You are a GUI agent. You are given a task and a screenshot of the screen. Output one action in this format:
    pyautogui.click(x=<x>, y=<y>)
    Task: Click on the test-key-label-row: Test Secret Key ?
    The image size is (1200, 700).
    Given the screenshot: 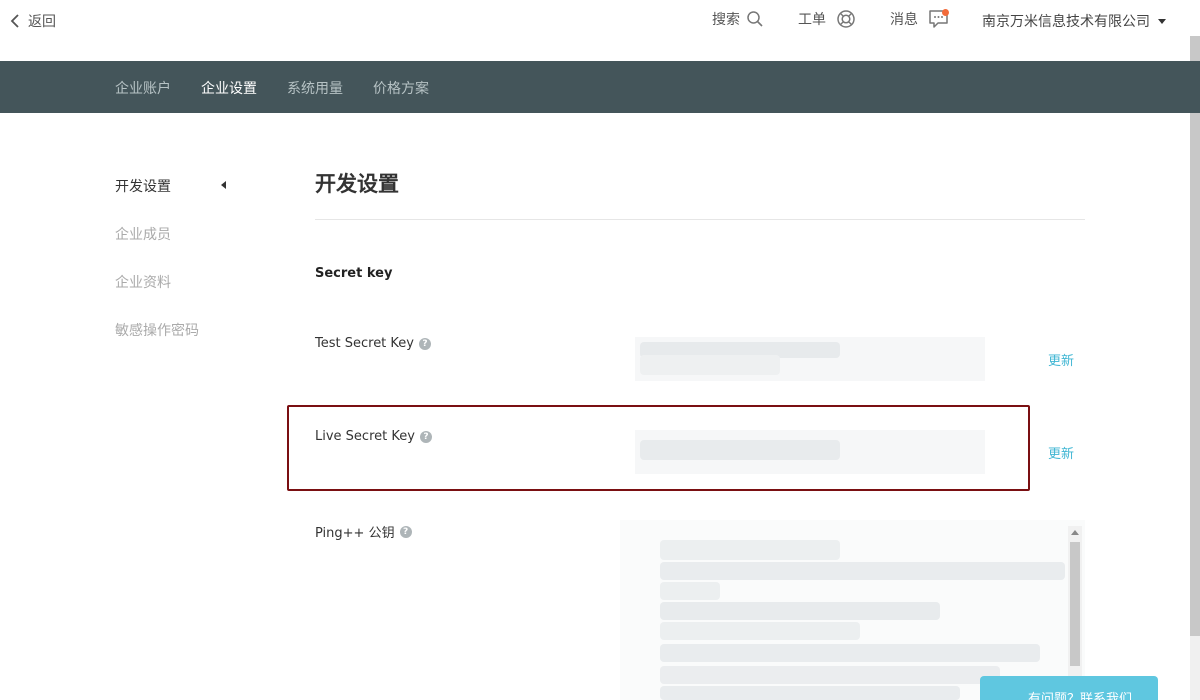 What is the action you would take?
    pyautogui.click(x=373, y=343)
    